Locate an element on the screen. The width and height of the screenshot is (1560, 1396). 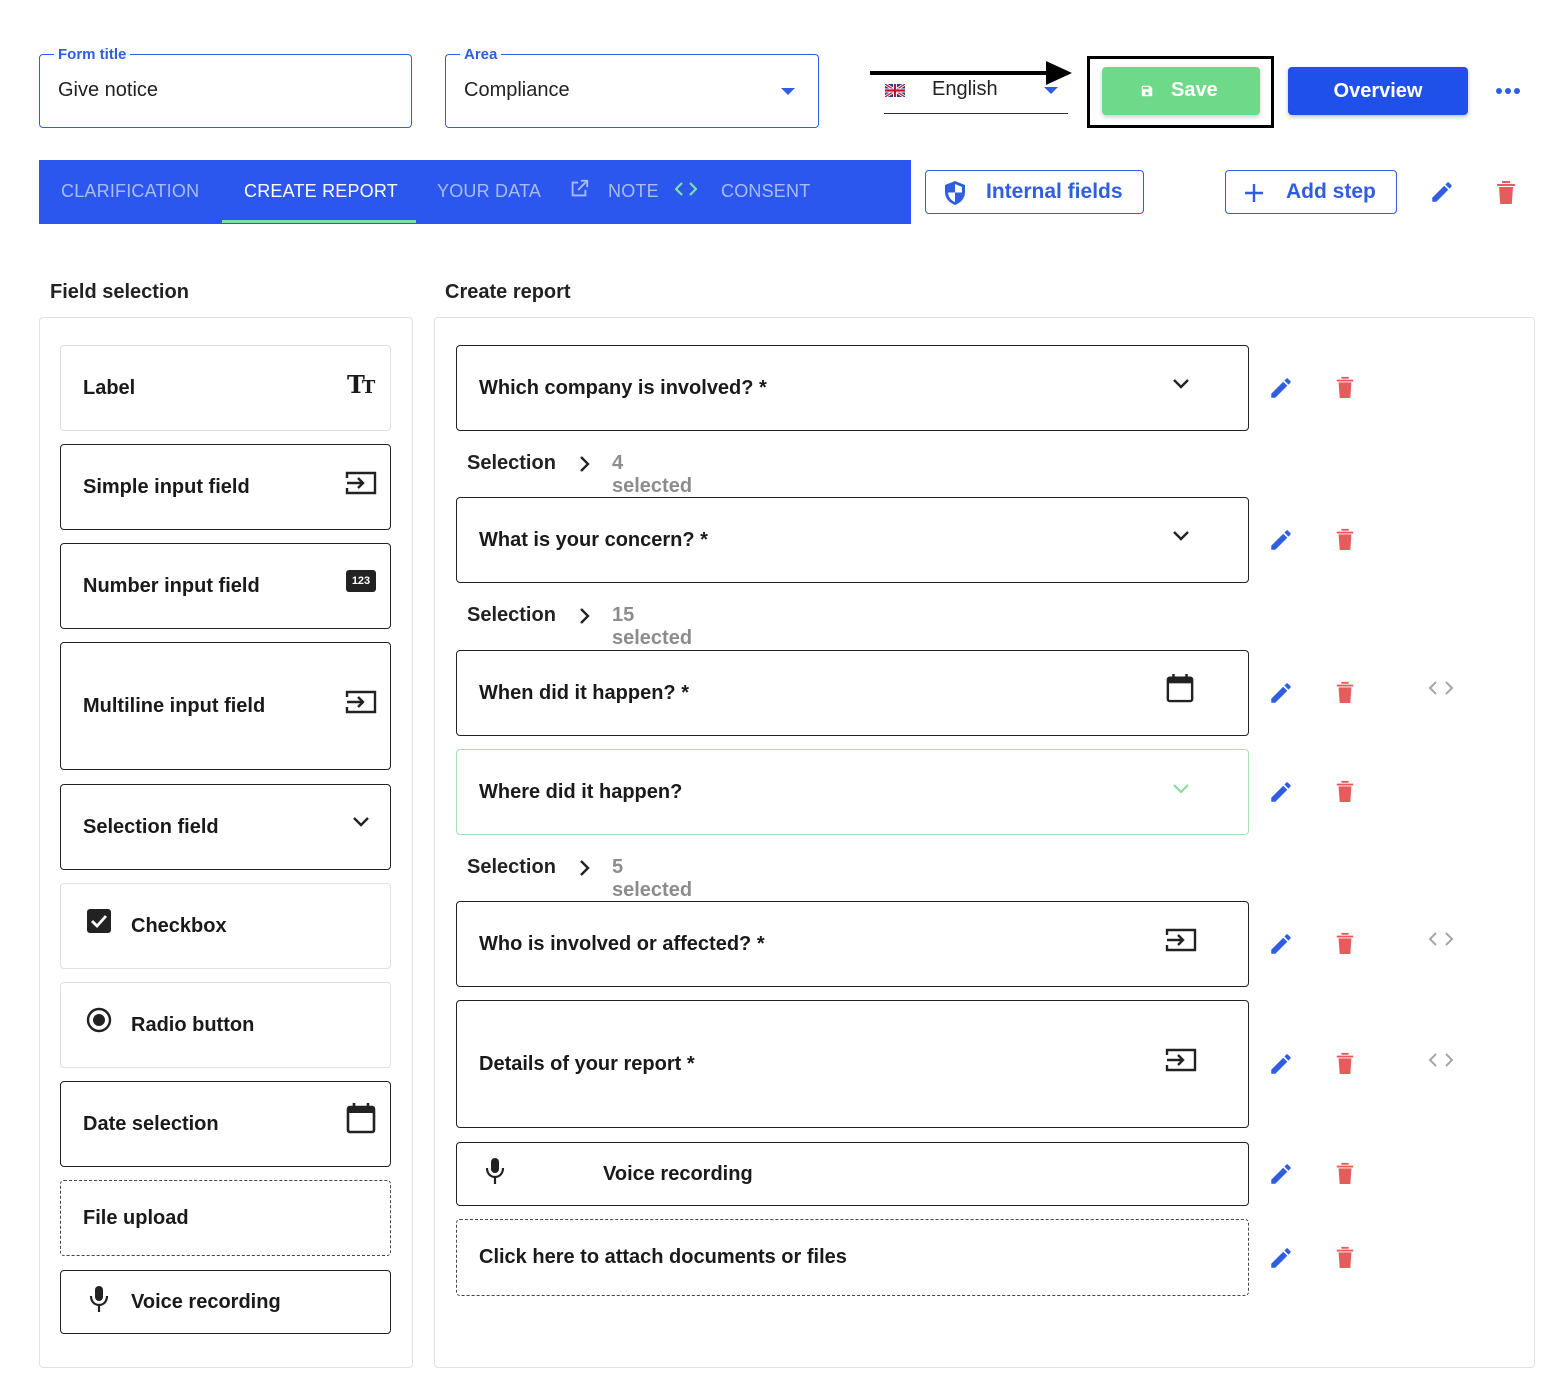
report-field-file-upload: Click here to attach documents or files is located at coordinates (852, 1257).